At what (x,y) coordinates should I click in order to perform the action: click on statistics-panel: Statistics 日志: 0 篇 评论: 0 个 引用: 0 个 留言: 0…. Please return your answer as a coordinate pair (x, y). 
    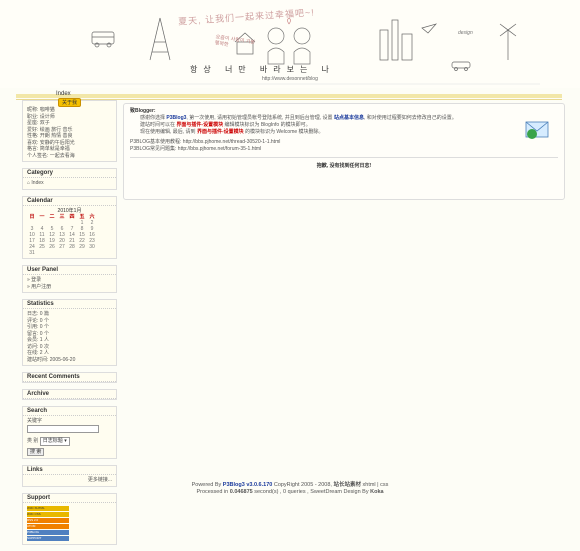
    Looking at the image, I should click on (69, 332).